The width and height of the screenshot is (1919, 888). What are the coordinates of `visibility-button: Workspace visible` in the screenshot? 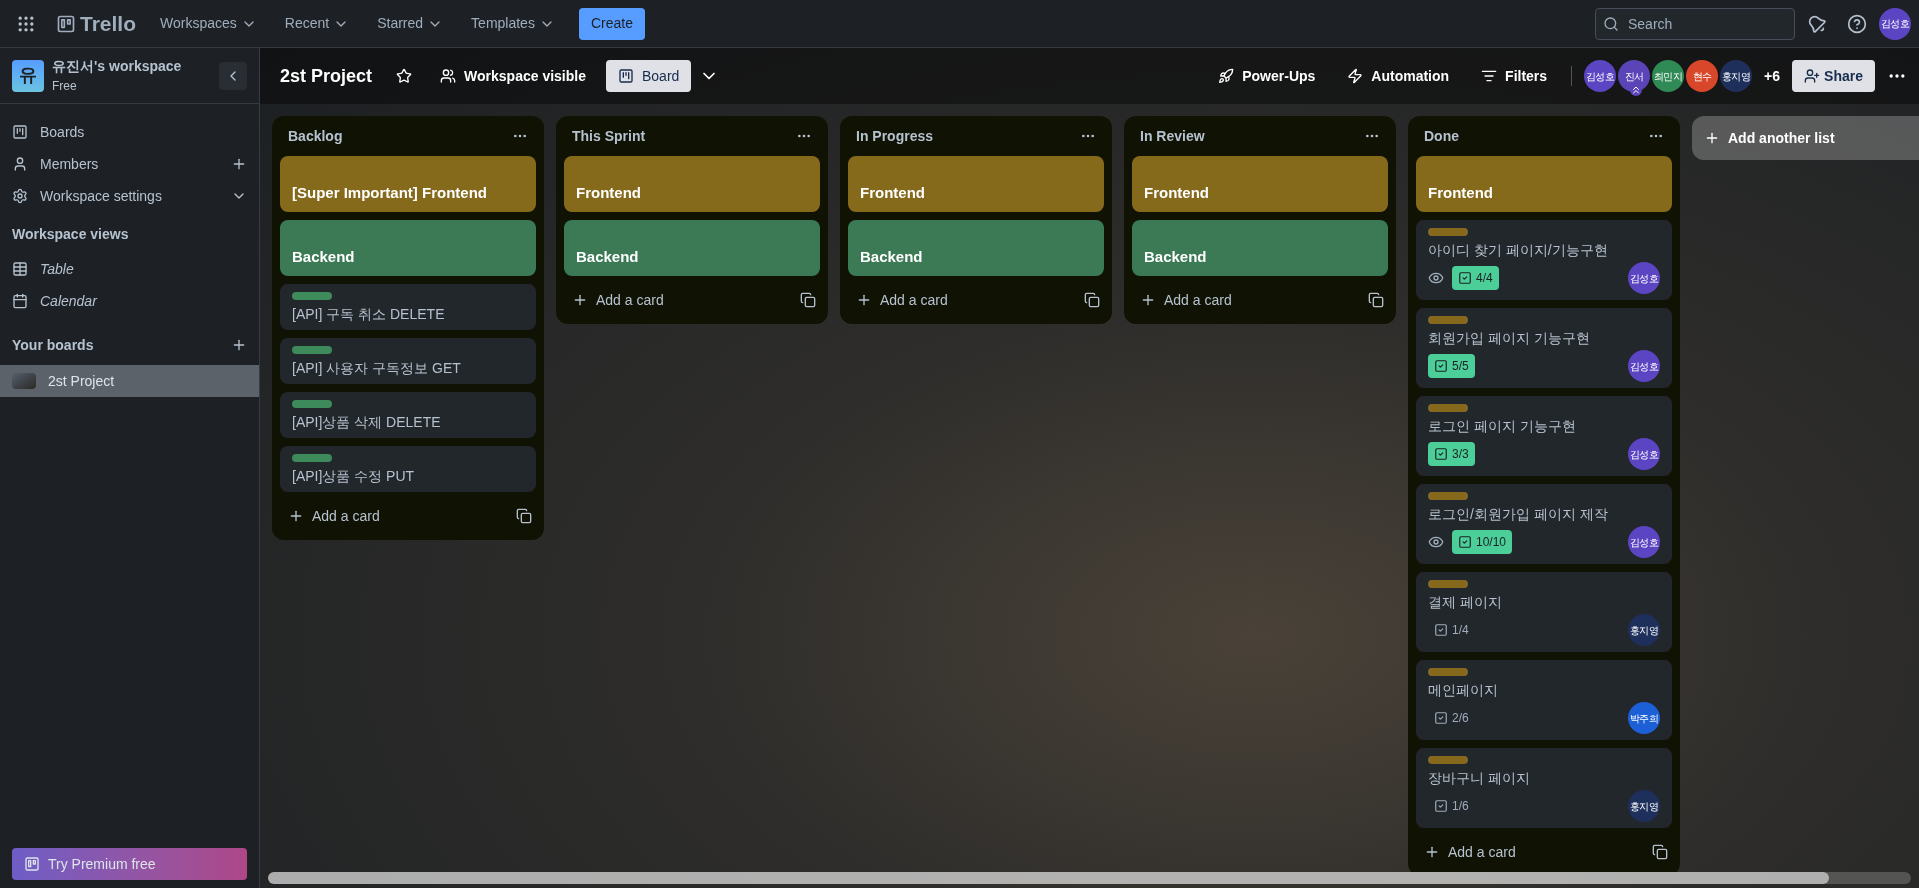 It's located at (513, 76).